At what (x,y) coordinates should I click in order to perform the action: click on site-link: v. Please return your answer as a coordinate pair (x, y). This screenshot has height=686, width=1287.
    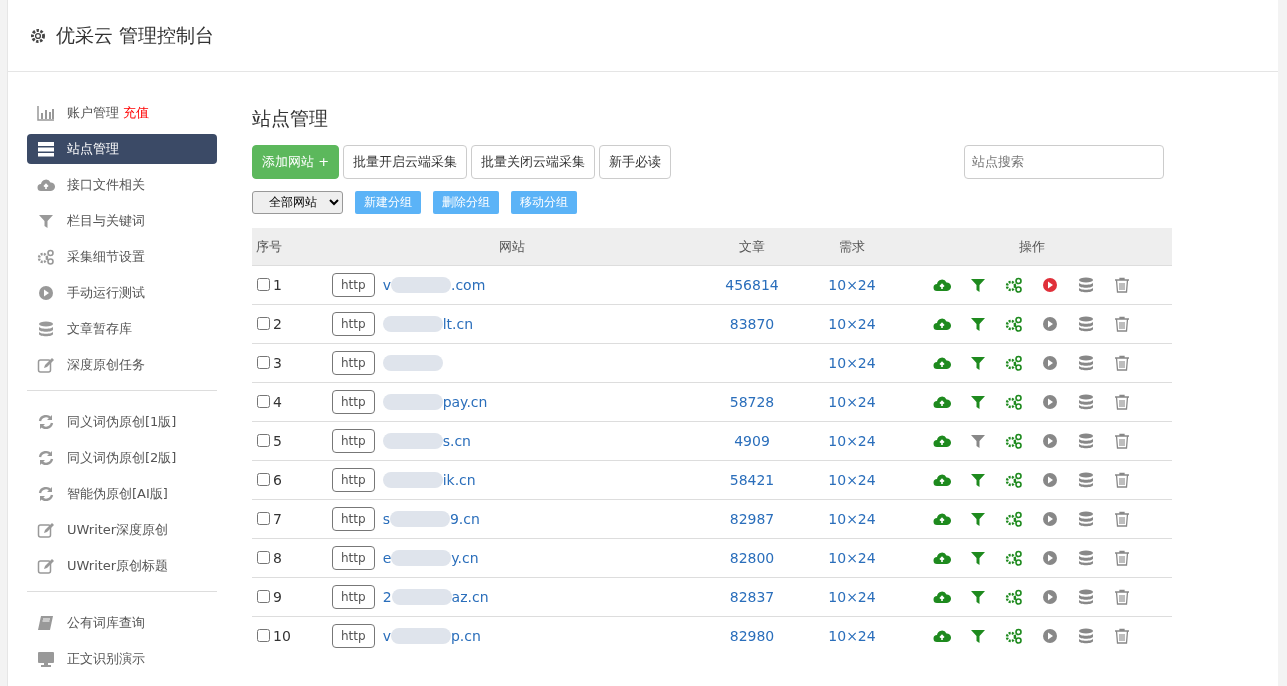
    Looking at the image, I should click on (386, 285).